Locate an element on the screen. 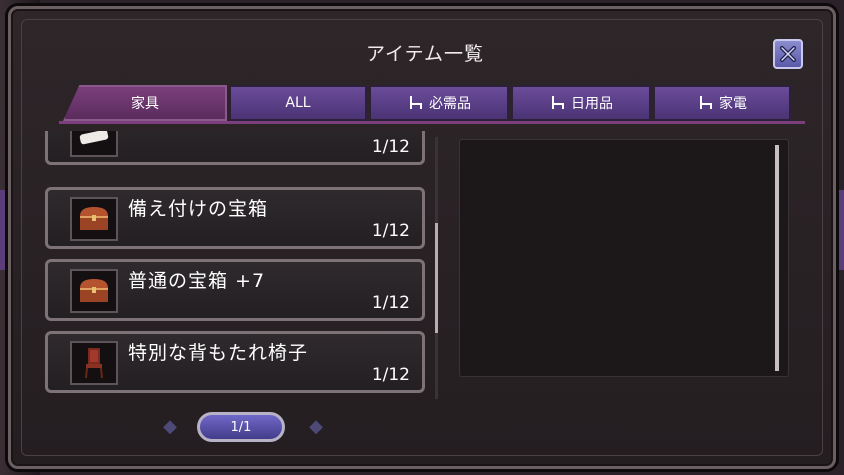  page-label: 1/1 is located at coordinates (241, 427).